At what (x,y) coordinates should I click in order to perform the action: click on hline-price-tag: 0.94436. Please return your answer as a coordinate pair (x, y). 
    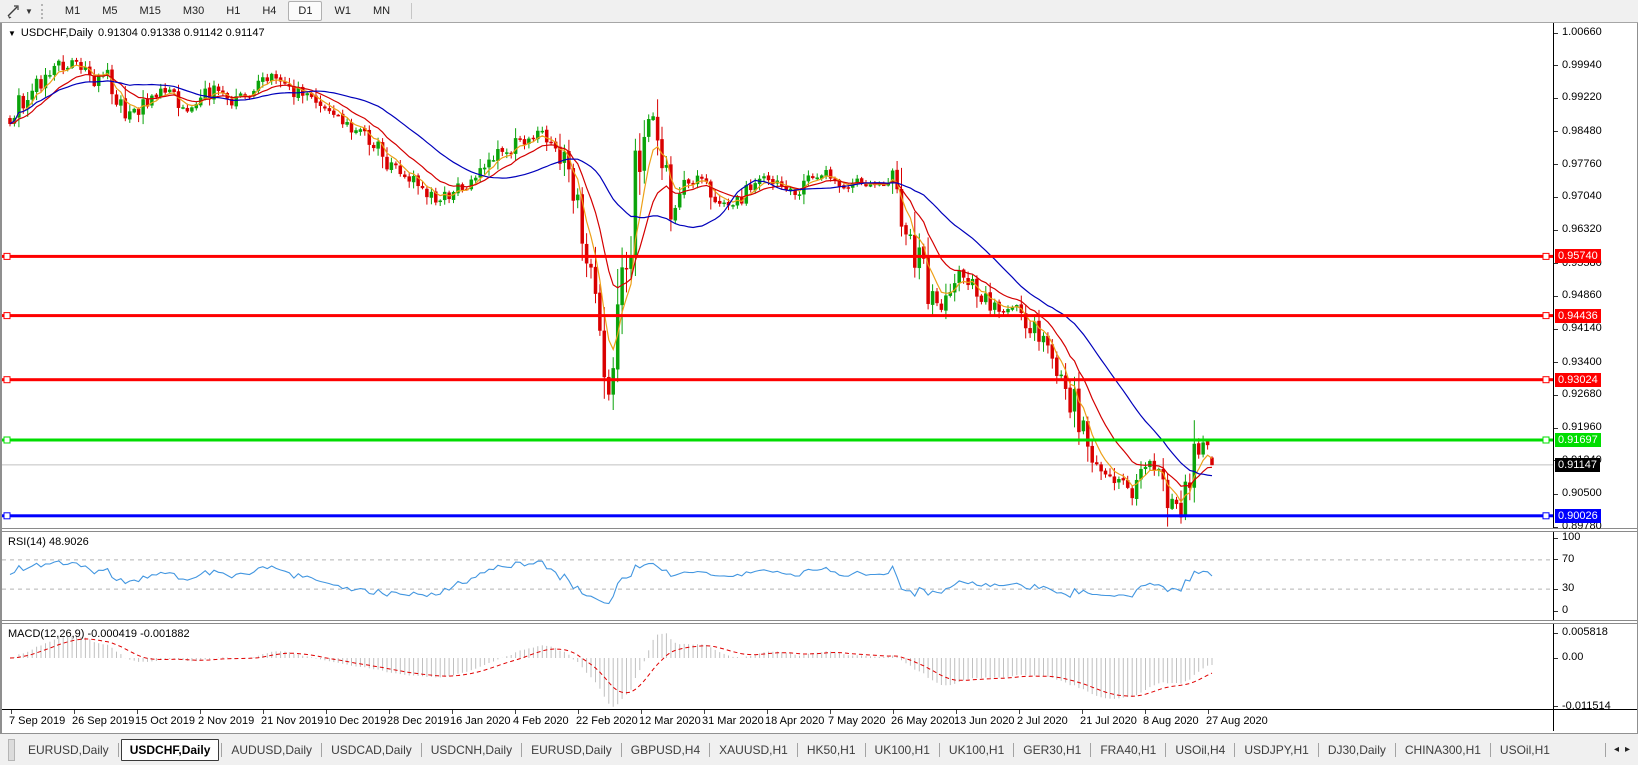
    Looking at the image, I should click on (1578, 316).